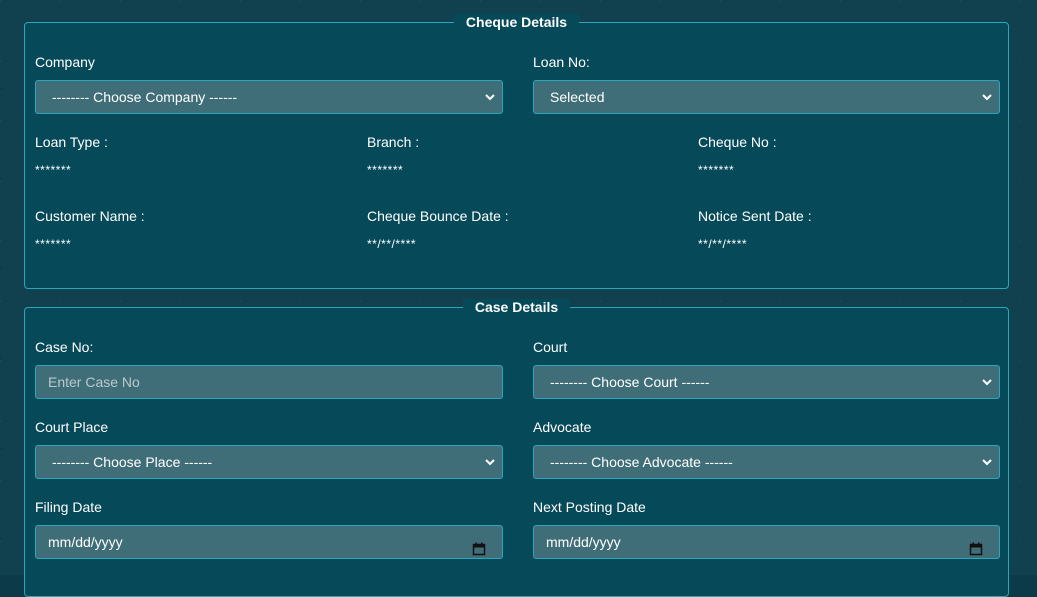  Describe the element at coordinates (65, 62) in the screenshot. I see `company-label: Company` at that location.